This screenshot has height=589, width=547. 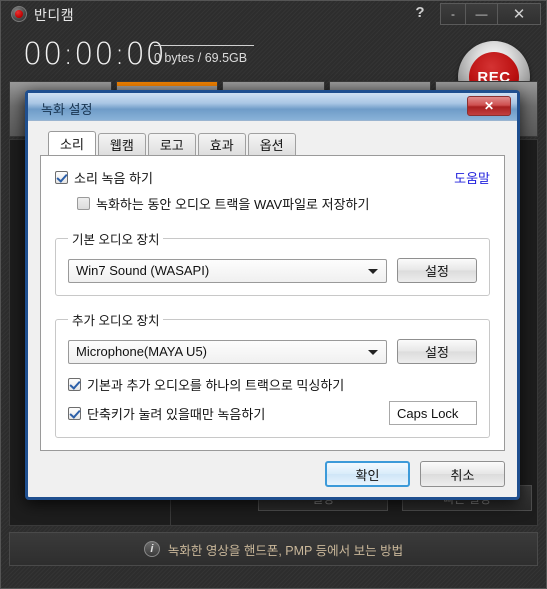 What do you see at coordinates (272, 413) in the screenshot?
I see `push-to-talk-row: 단축키가 눌려 있을때만 녹음하기 Caps Lock` at bounding box center [272, 413].